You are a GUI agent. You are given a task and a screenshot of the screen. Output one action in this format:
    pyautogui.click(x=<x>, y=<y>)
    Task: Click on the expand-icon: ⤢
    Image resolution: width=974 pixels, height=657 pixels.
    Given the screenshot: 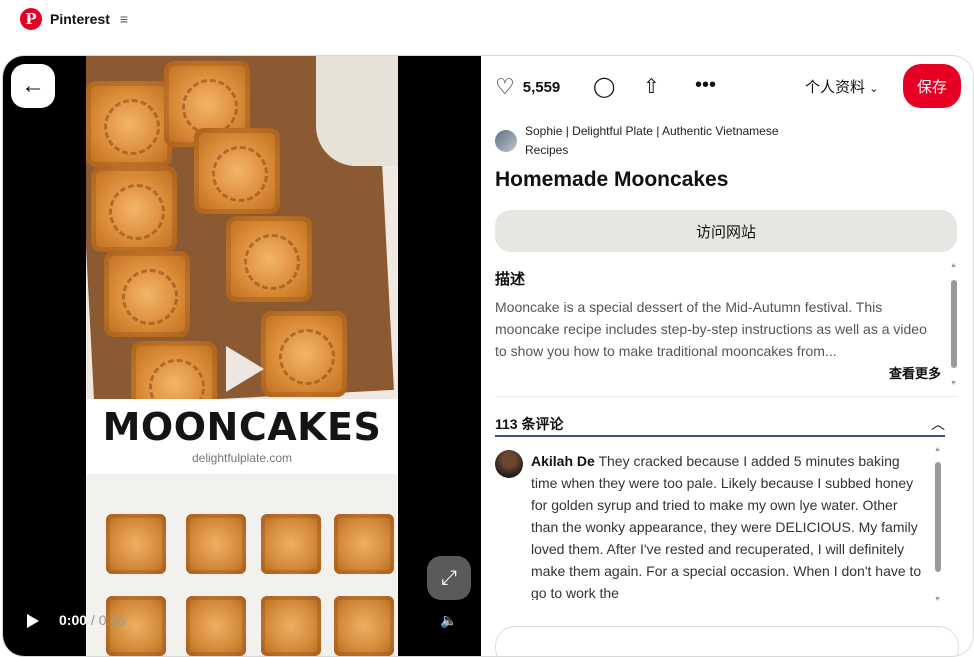 What is the action you would take?
    pyautogui.click(x=449, y=577)
    